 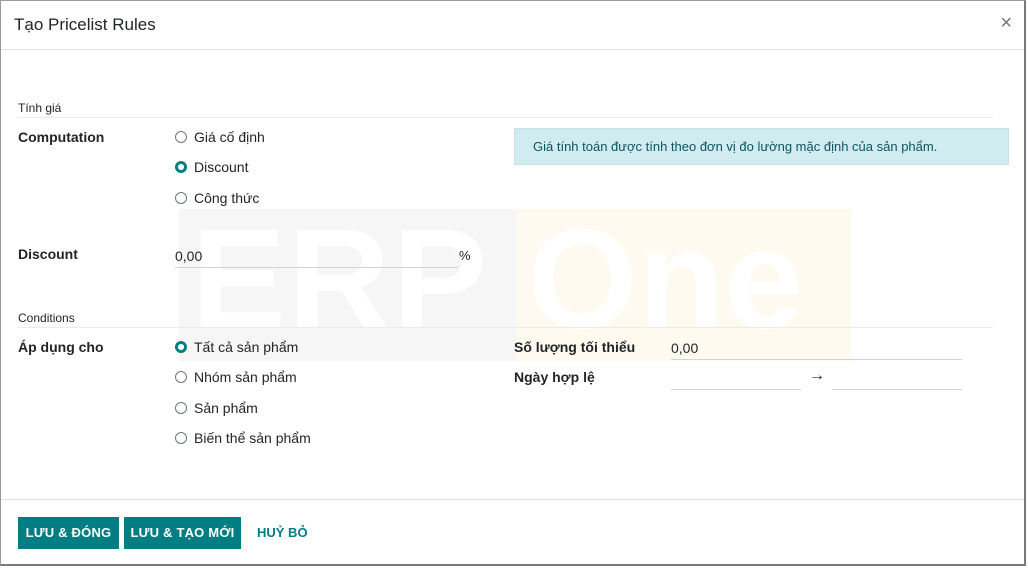 I want to click on discount-input: 0,00, so click(x=188, y=256).